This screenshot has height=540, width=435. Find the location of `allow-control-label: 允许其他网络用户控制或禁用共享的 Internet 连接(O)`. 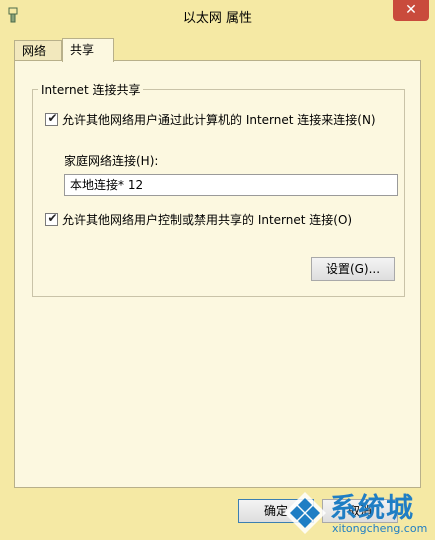

allow-control-label: 允许其他网络用户控制或禁用共享的 Internet 连接(O) is located at coordinates (207, 220).